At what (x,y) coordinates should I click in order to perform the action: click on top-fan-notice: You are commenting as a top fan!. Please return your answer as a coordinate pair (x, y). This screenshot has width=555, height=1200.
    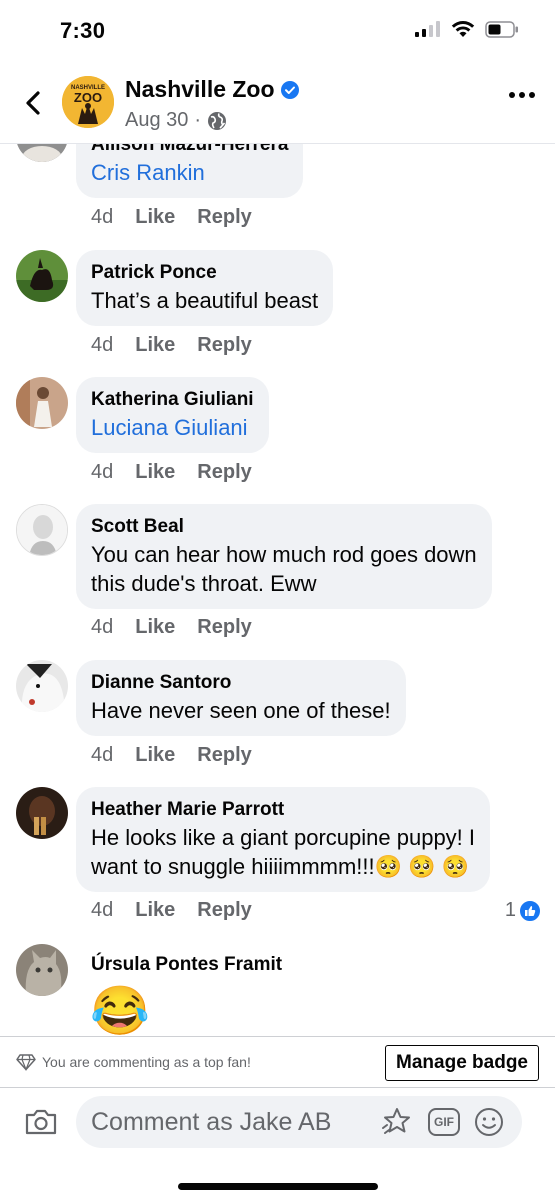
    Looking at the image, I should click on (133, 1062).